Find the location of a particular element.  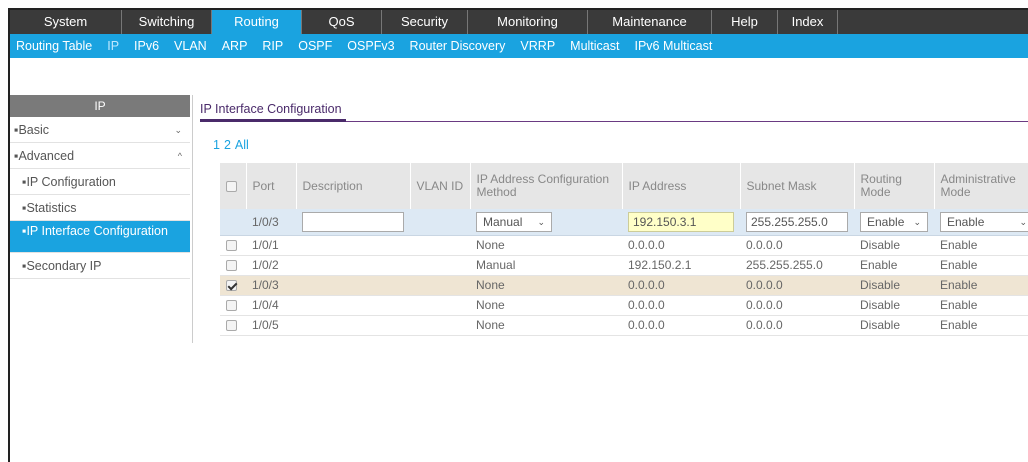

header-vlan-id: VLAN ID is located at coordinates (440, 186).